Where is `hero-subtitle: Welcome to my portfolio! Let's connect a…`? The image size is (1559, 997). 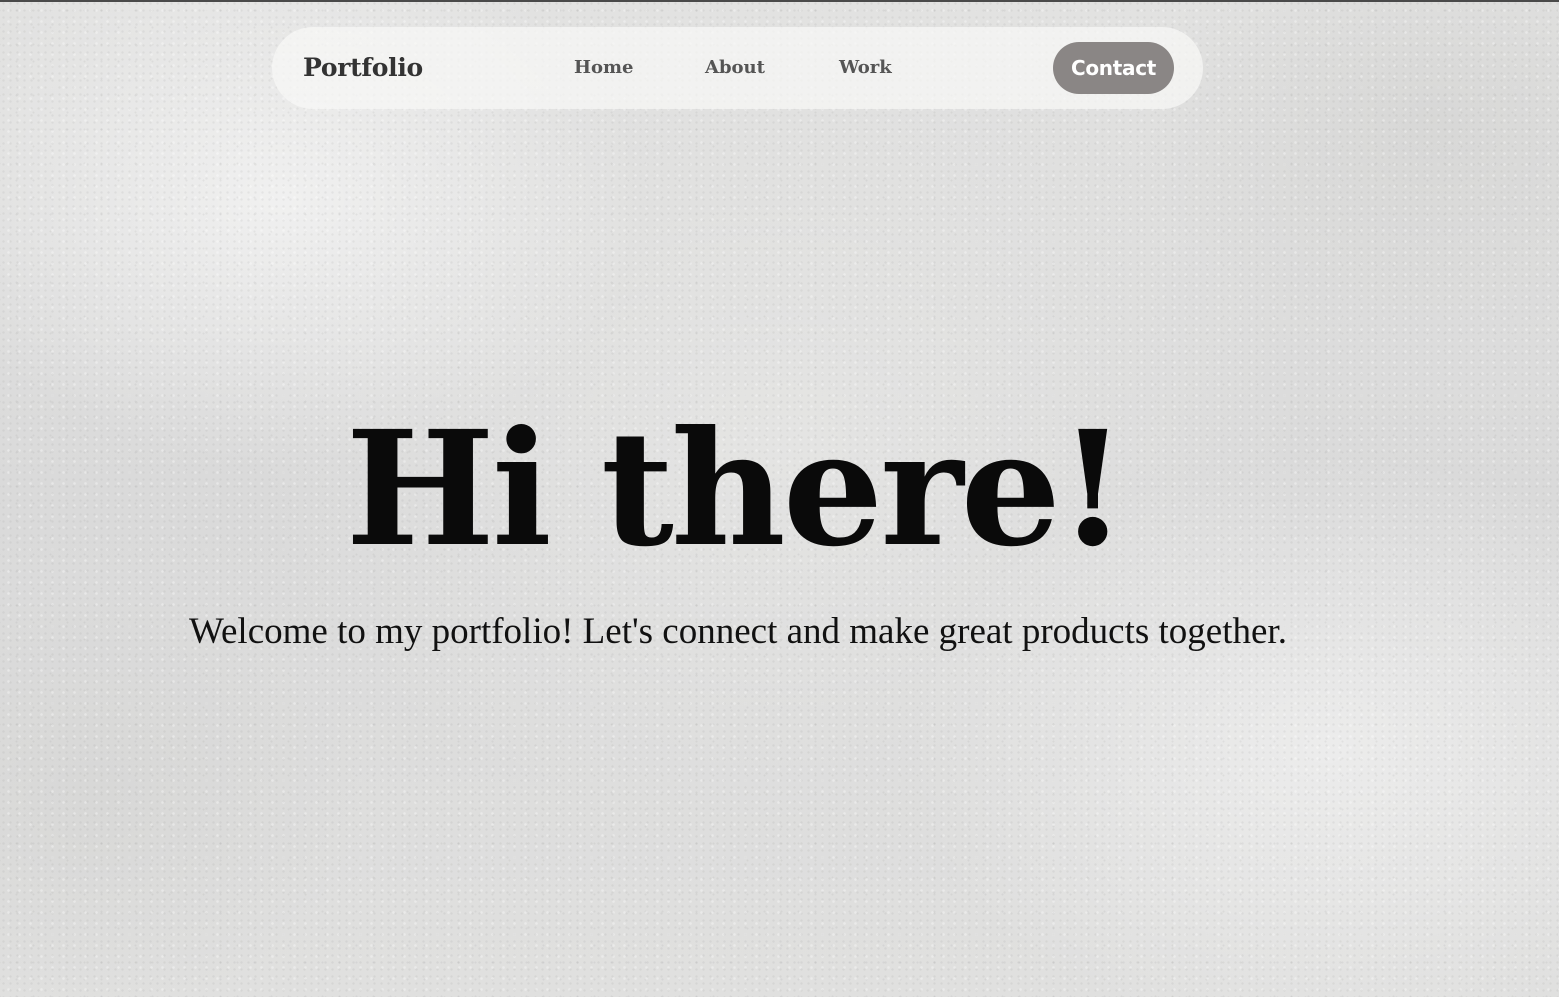
hero-subtitle: Welcome to my portfolio! Let's connect a… is located at coordinates (738, 631).